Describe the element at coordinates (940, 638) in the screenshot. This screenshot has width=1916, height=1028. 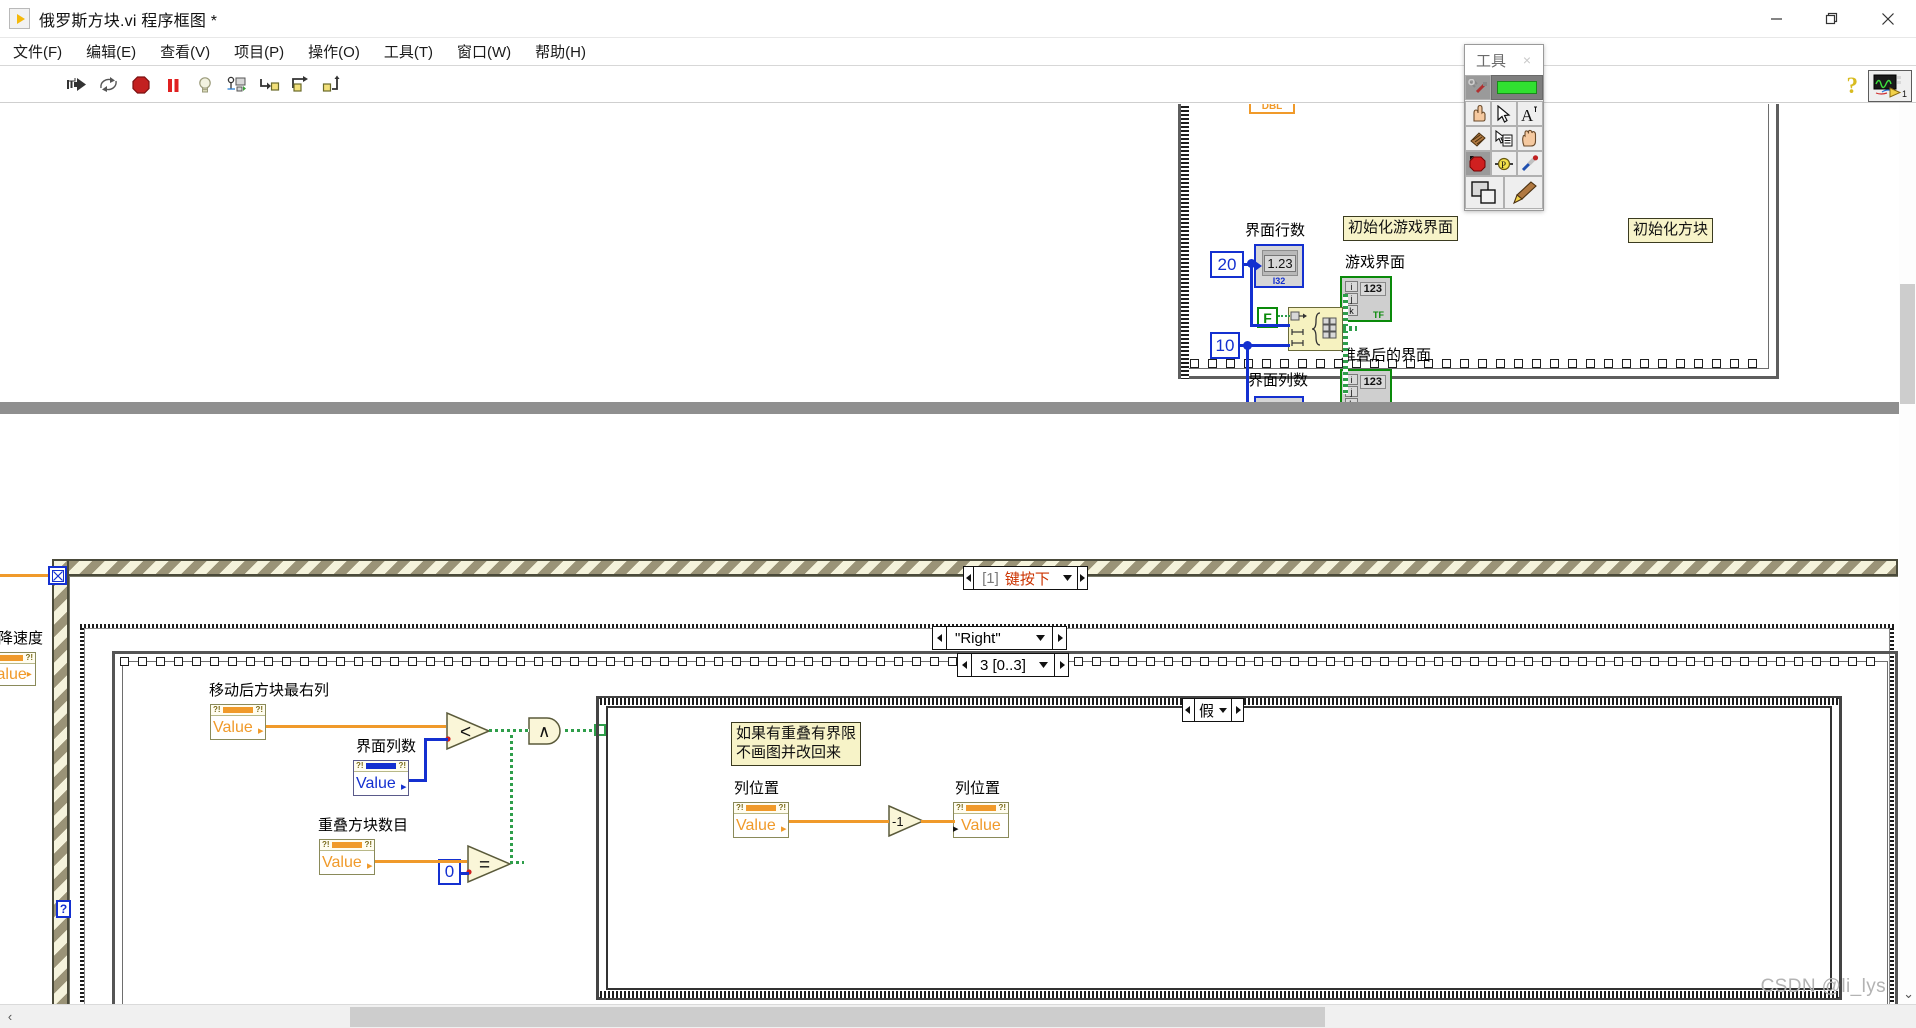
I see `case-key-prev-icon` at that location.